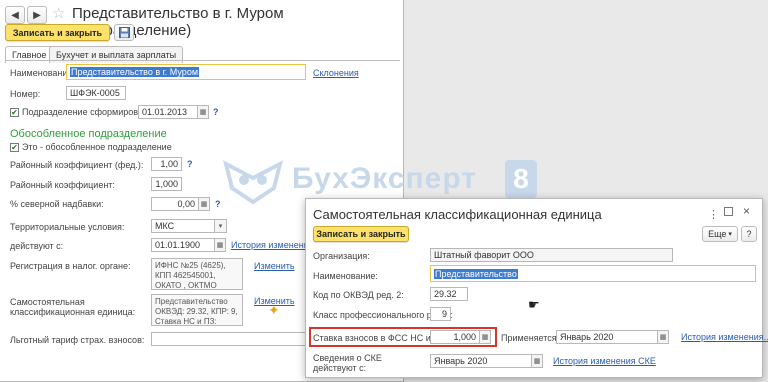 This screenshot has width=768, height=382. What do you see at coordinates (25, 94) in the screenshot?
I see `number-label: Номер:` at bounding box center [25, 94].